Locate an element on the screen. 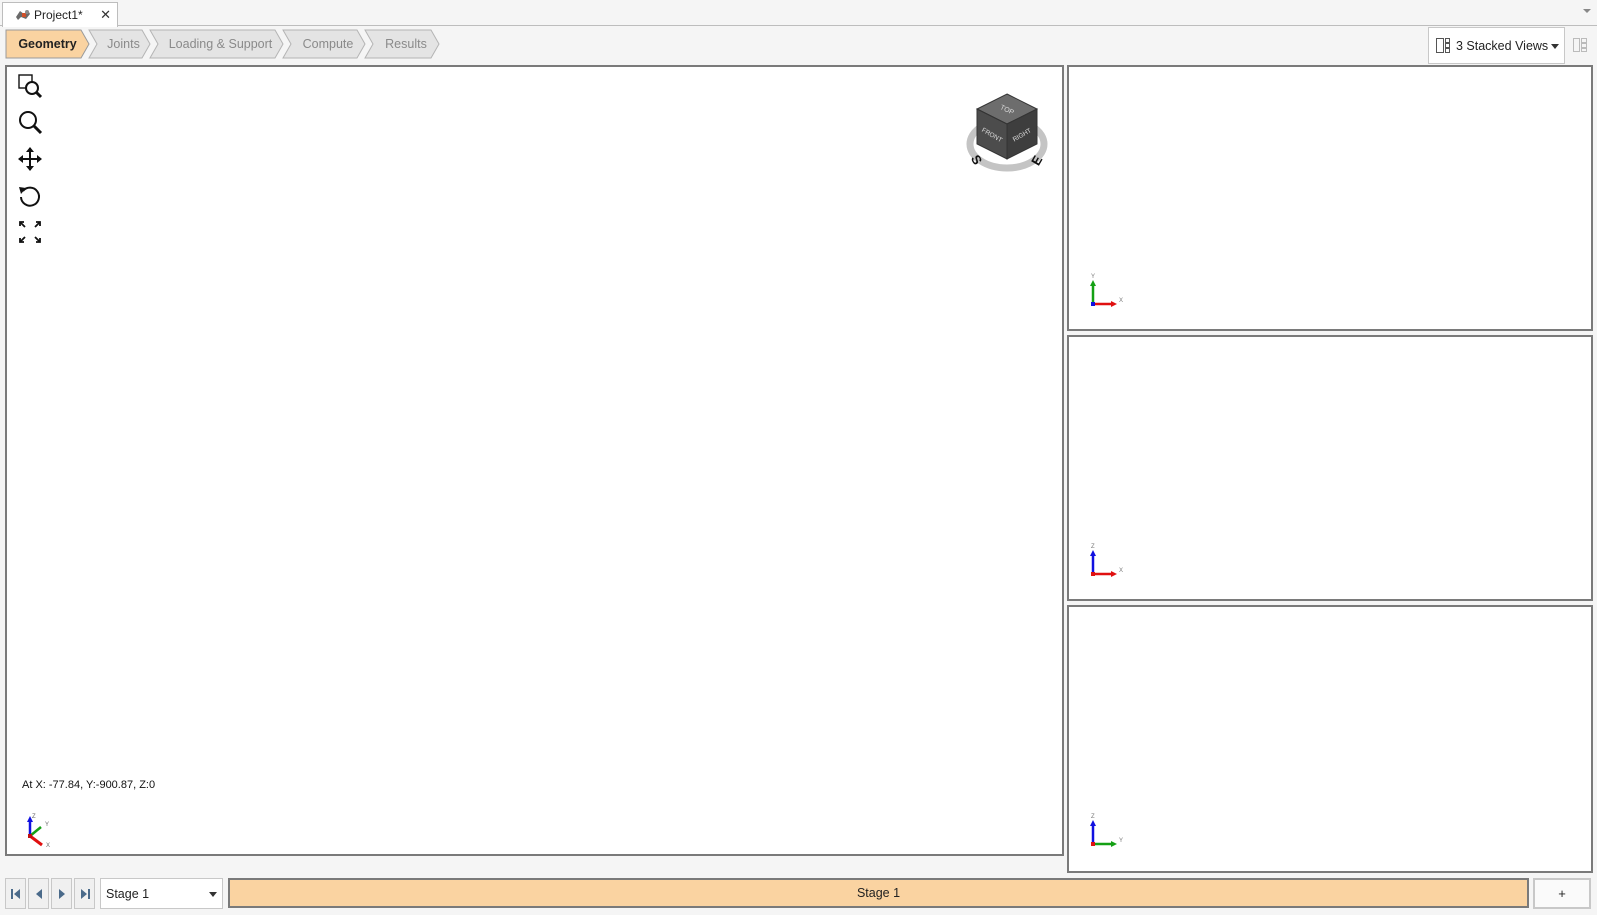 This screenshot has width=1597, height=915. workflow-step-loading-support: Loading & Support is located at coordinates (216, 44).